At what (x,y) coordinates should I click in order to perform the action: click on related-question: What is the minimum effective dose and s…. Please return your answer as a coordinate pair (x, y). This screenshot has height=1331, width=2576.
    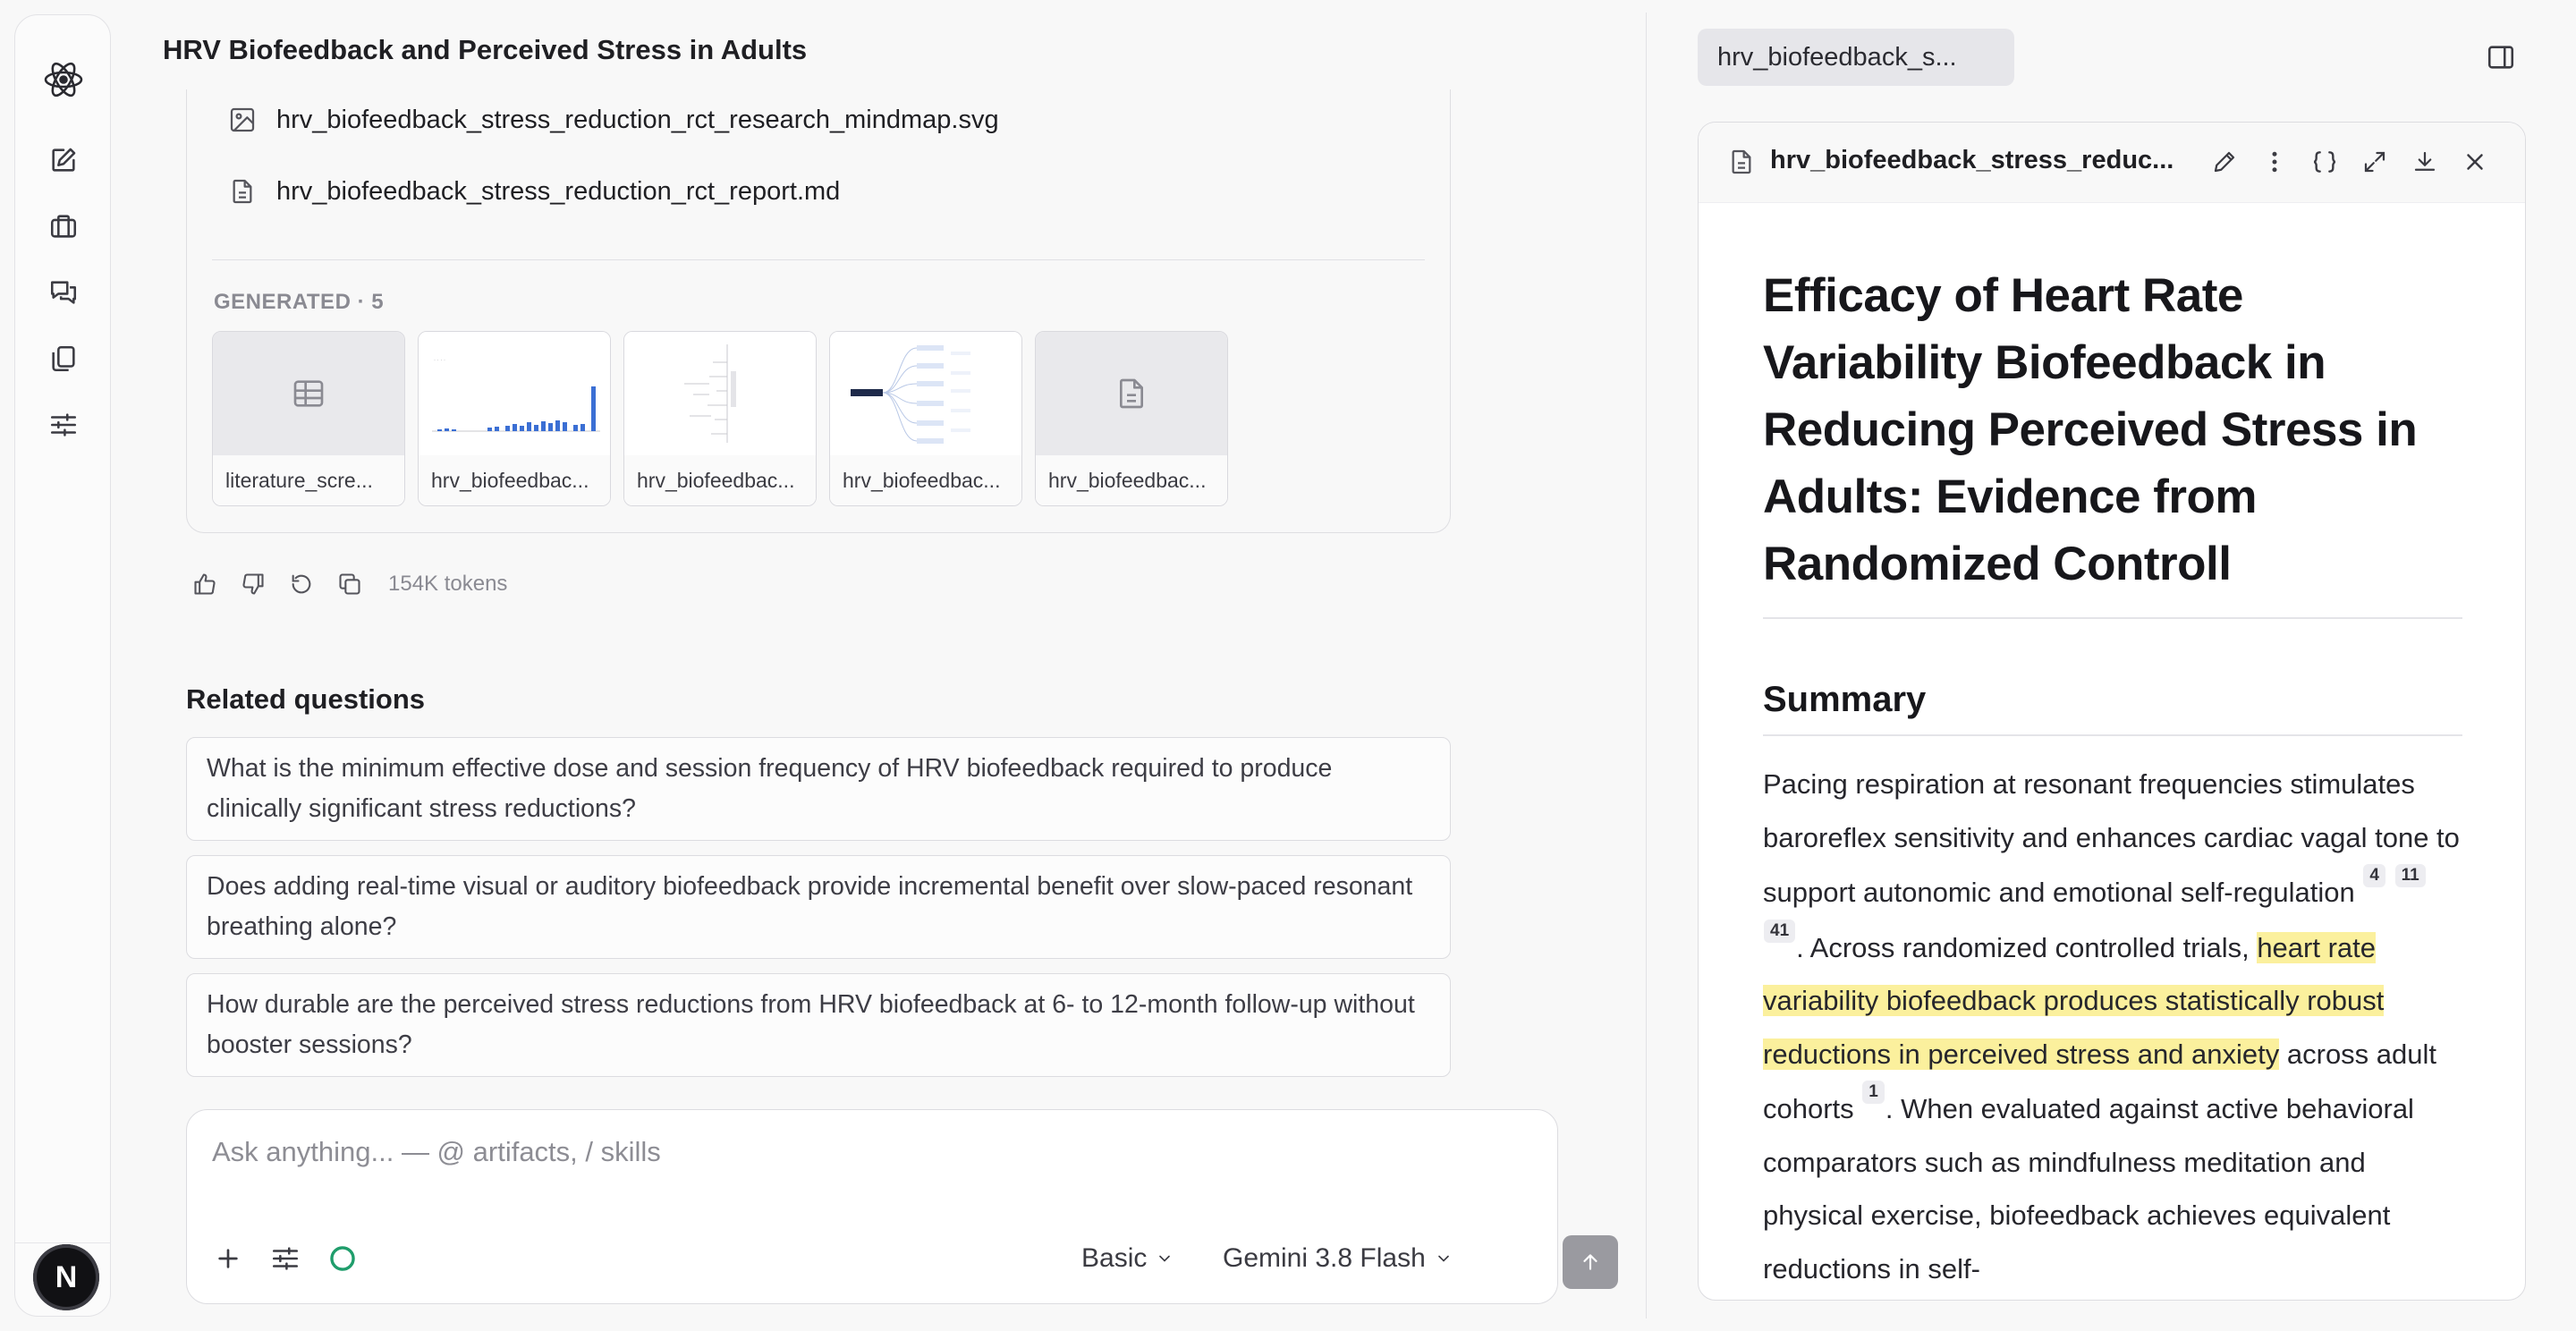
    Looking at the image, I should click on (818, 789).